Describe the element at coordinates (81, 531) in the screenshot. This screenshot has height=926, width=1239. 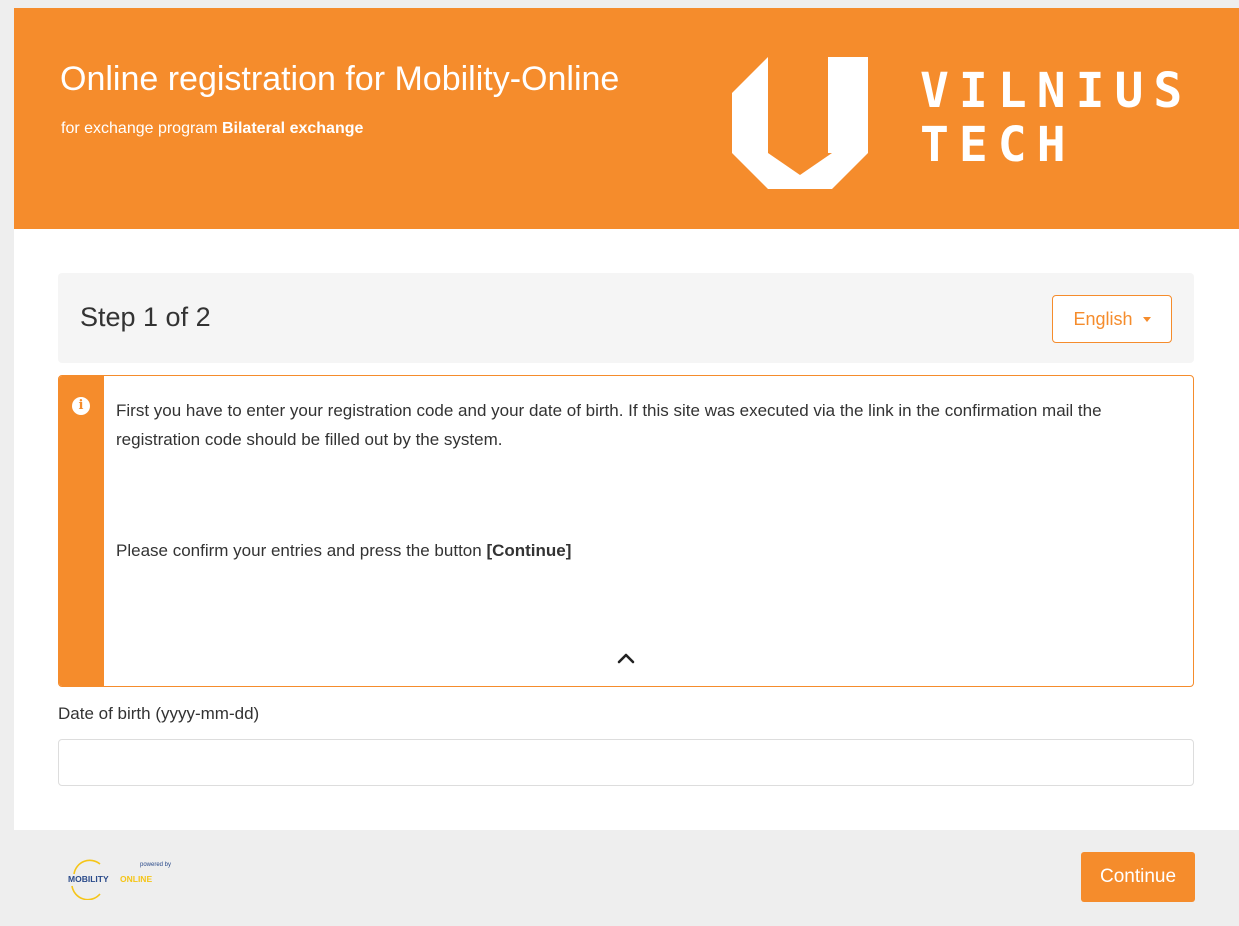
I see `info-stripe: i` at that location.